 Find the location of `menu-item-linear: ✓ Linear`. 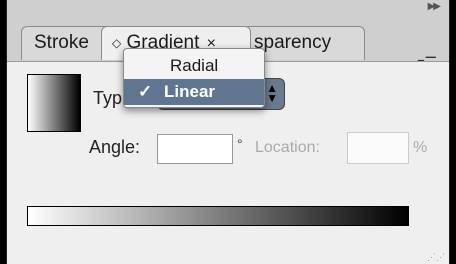

menu-item-linear: ✓ Linear is located at coordinates (194, 92).